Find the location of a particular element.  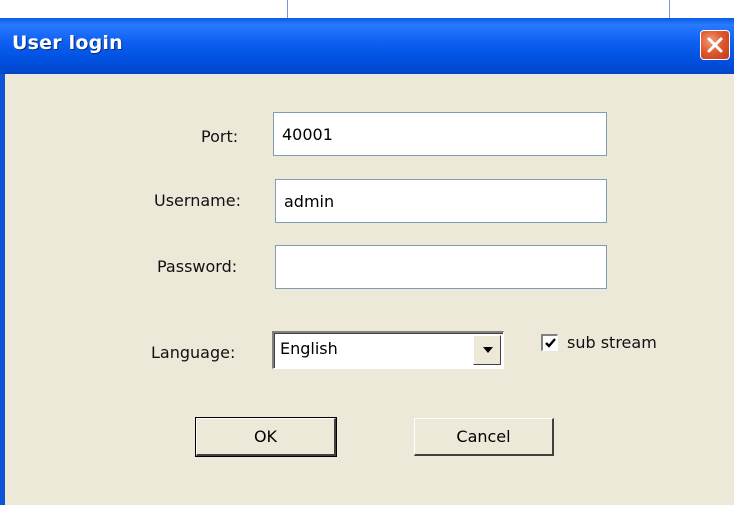

close-button is located at coordinates (715, 45).